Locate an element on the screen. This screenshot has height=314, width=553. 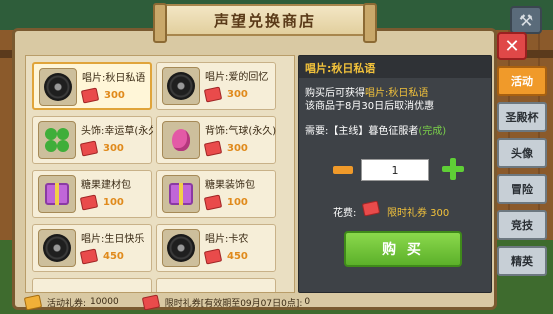
item-name: 背饰:气球(永久) is located at coordinates (241, 131).